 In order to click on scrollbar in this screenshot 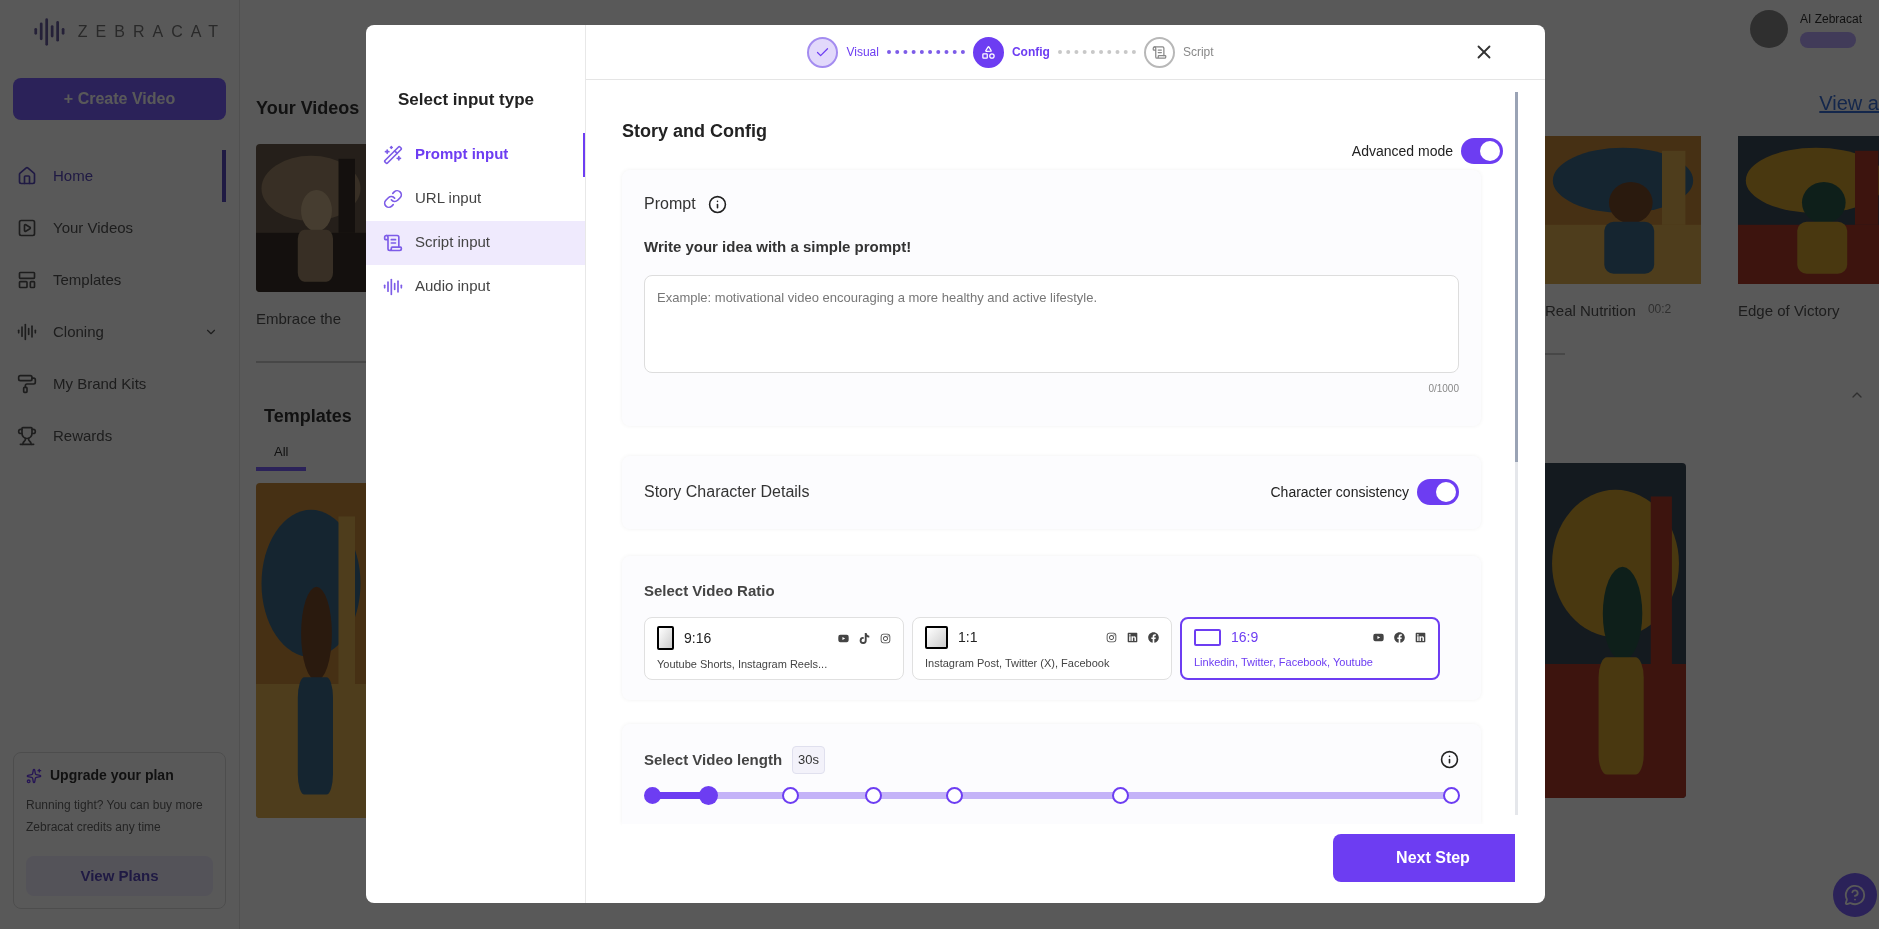, I will do `click(1516, 453)`.